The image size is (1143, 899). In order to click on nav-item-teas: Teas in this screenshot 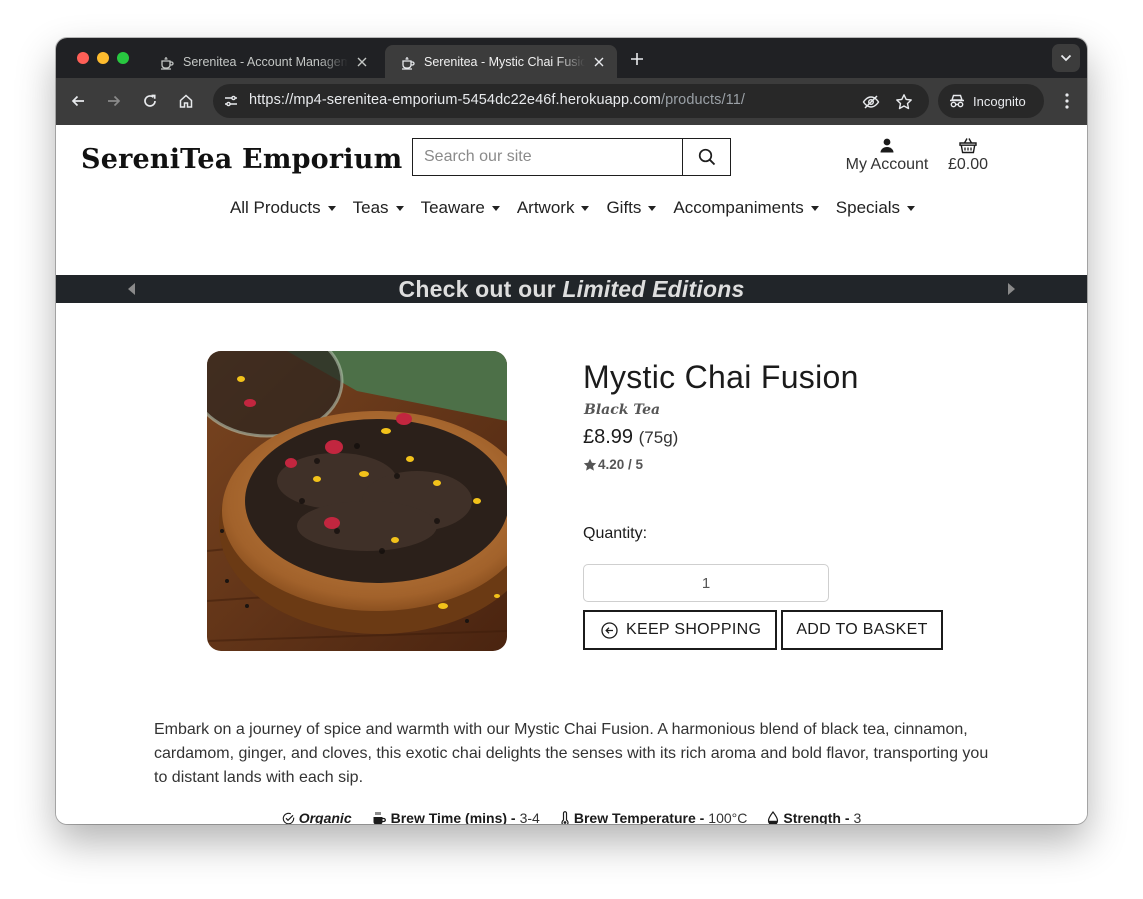, I will do `click(378, 208)`.